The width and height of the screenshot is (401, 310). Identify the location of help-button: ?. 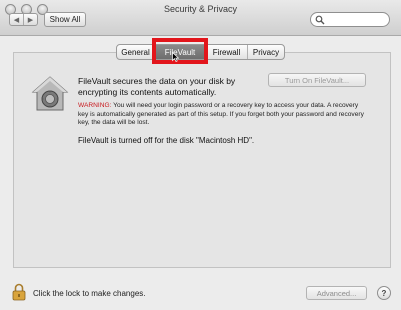
(384, 293).